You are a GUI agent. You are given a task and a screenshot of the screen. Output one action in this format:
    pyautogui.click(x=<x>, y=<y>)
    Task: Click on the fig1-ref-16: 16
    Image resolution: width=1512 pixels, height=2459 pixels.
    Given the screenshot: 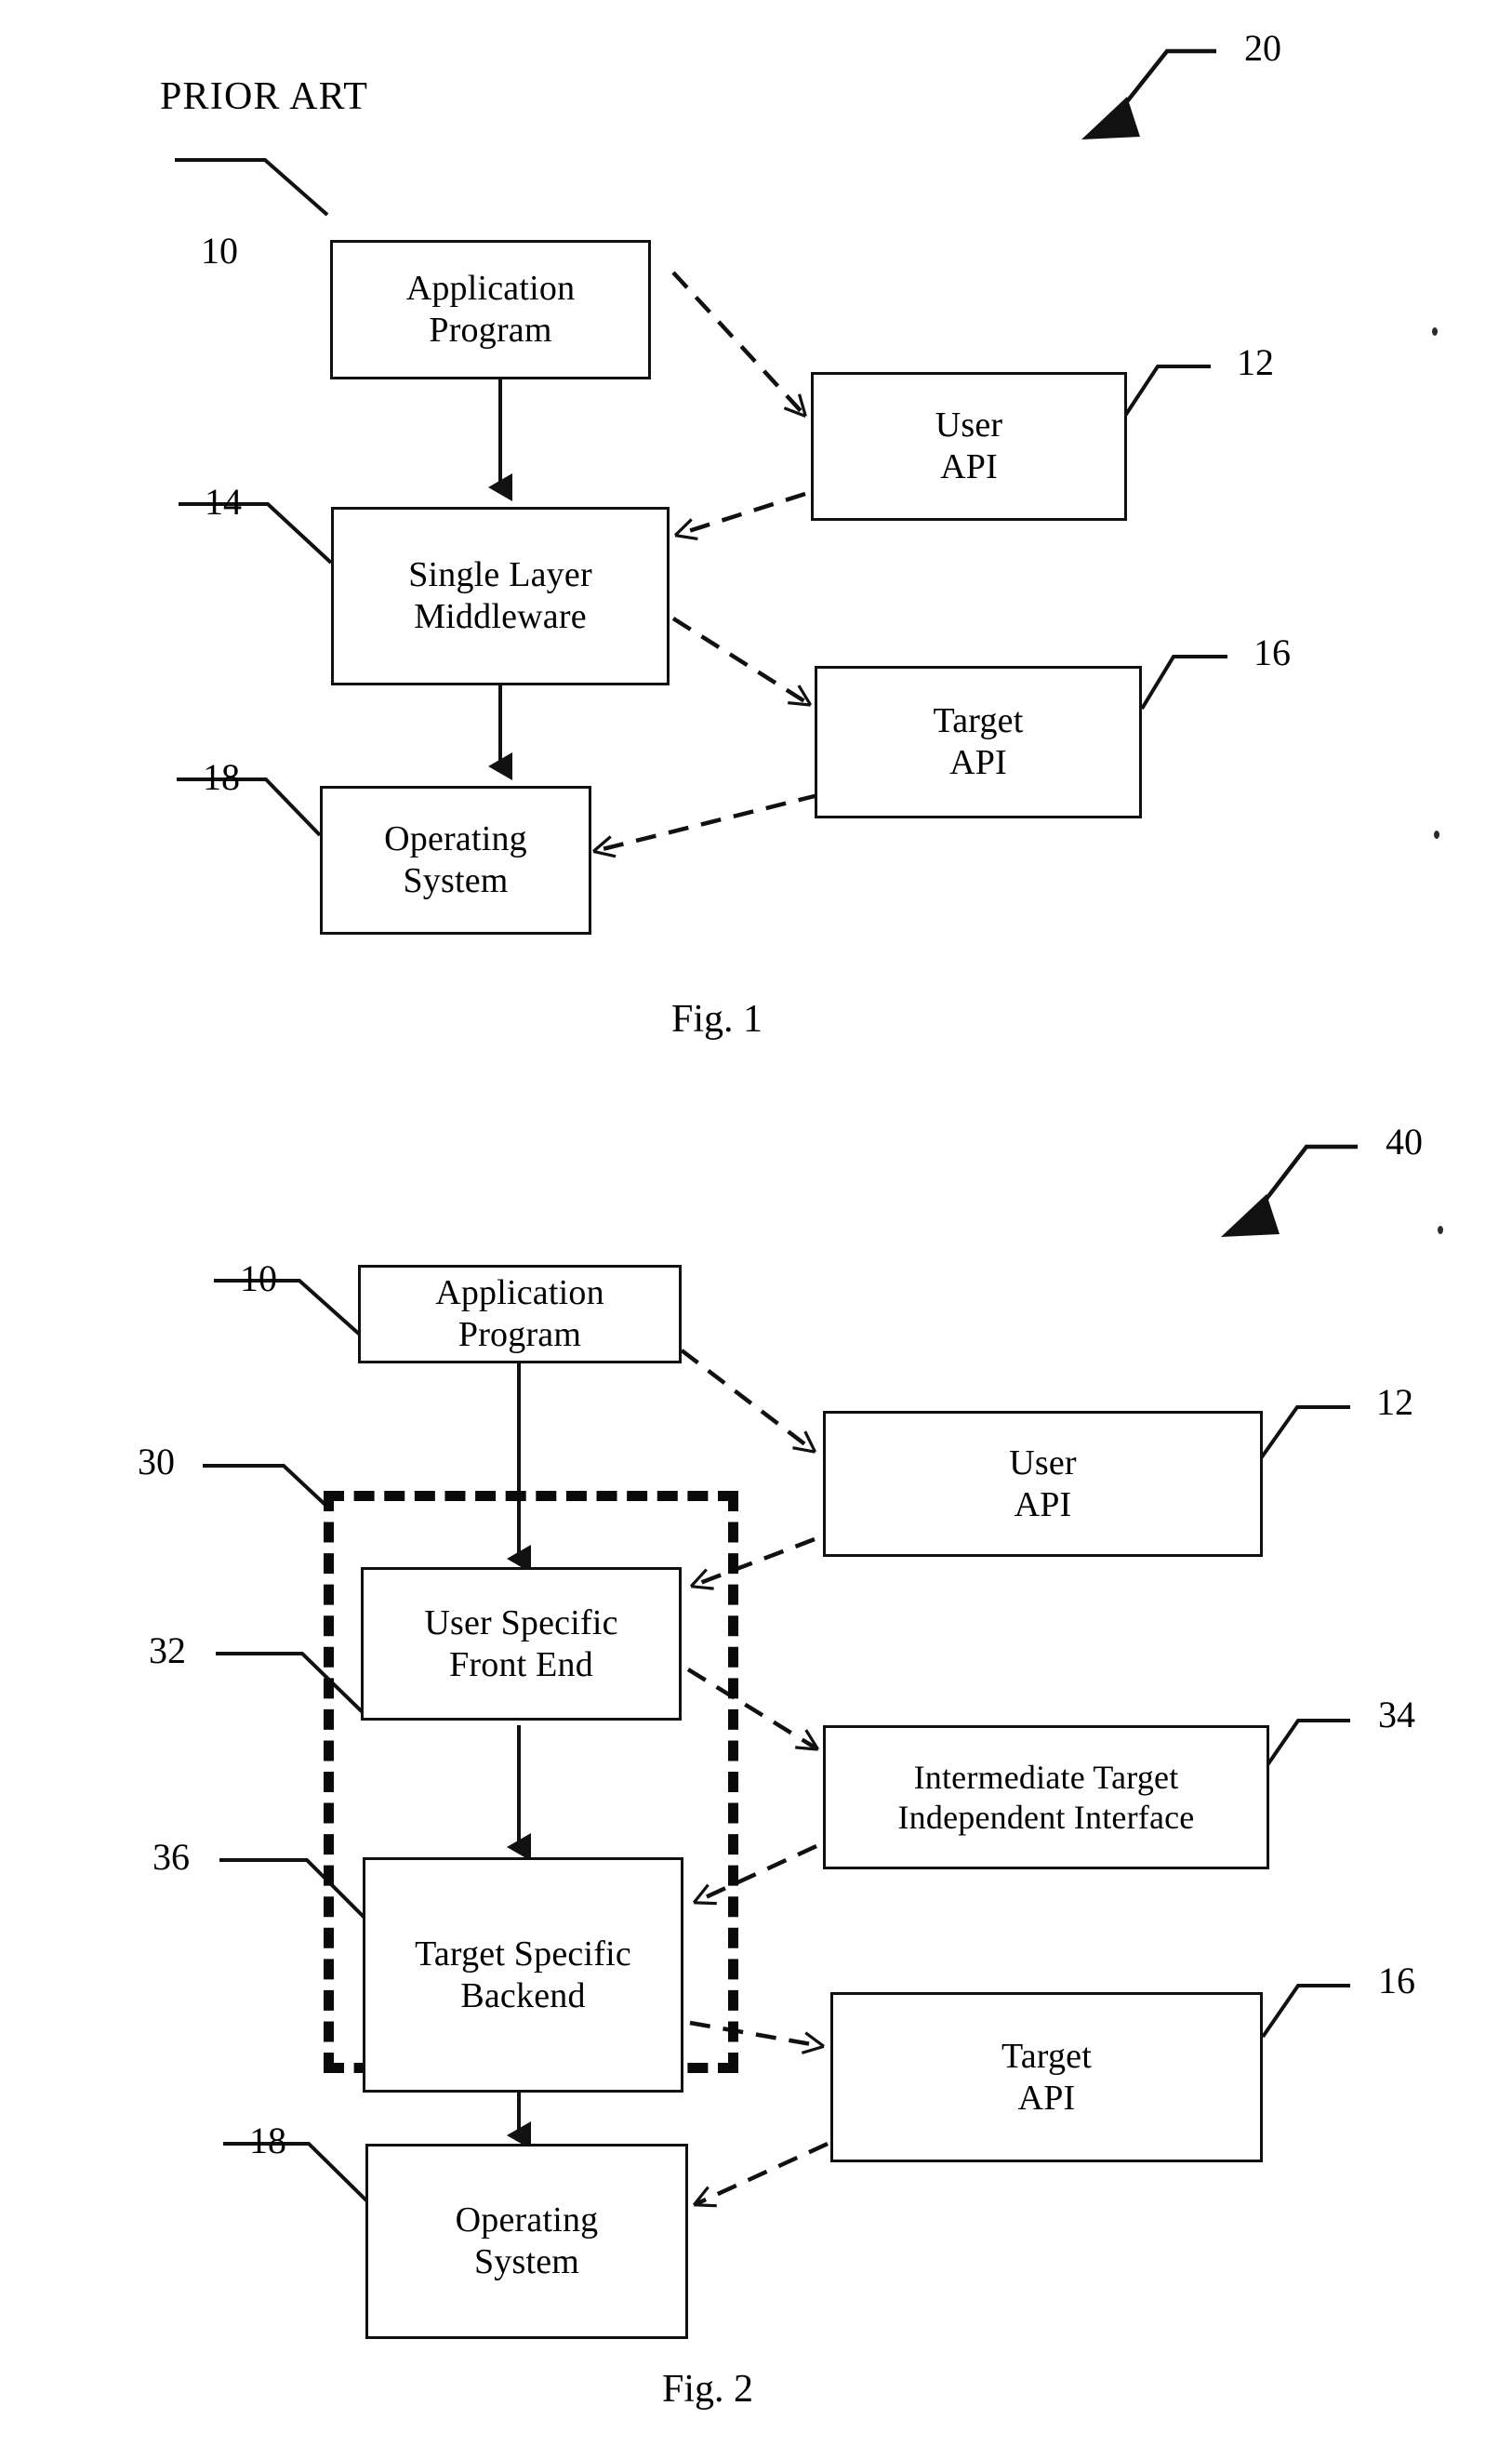 What is the action you would take?
    pyautogui.click(x=1272, y=652)
    